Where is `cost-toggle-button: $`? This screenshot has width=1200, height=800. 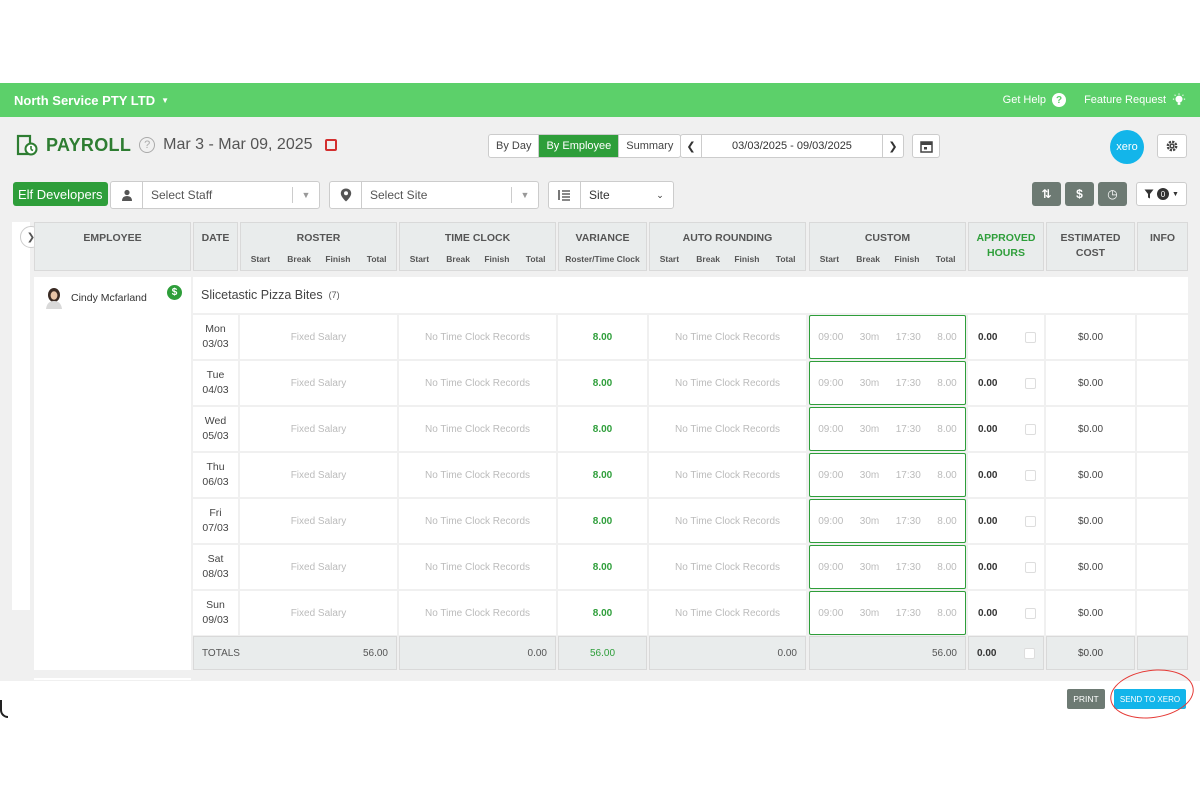
cost-toggle-button: $ is located at coordinates (1079, 194).